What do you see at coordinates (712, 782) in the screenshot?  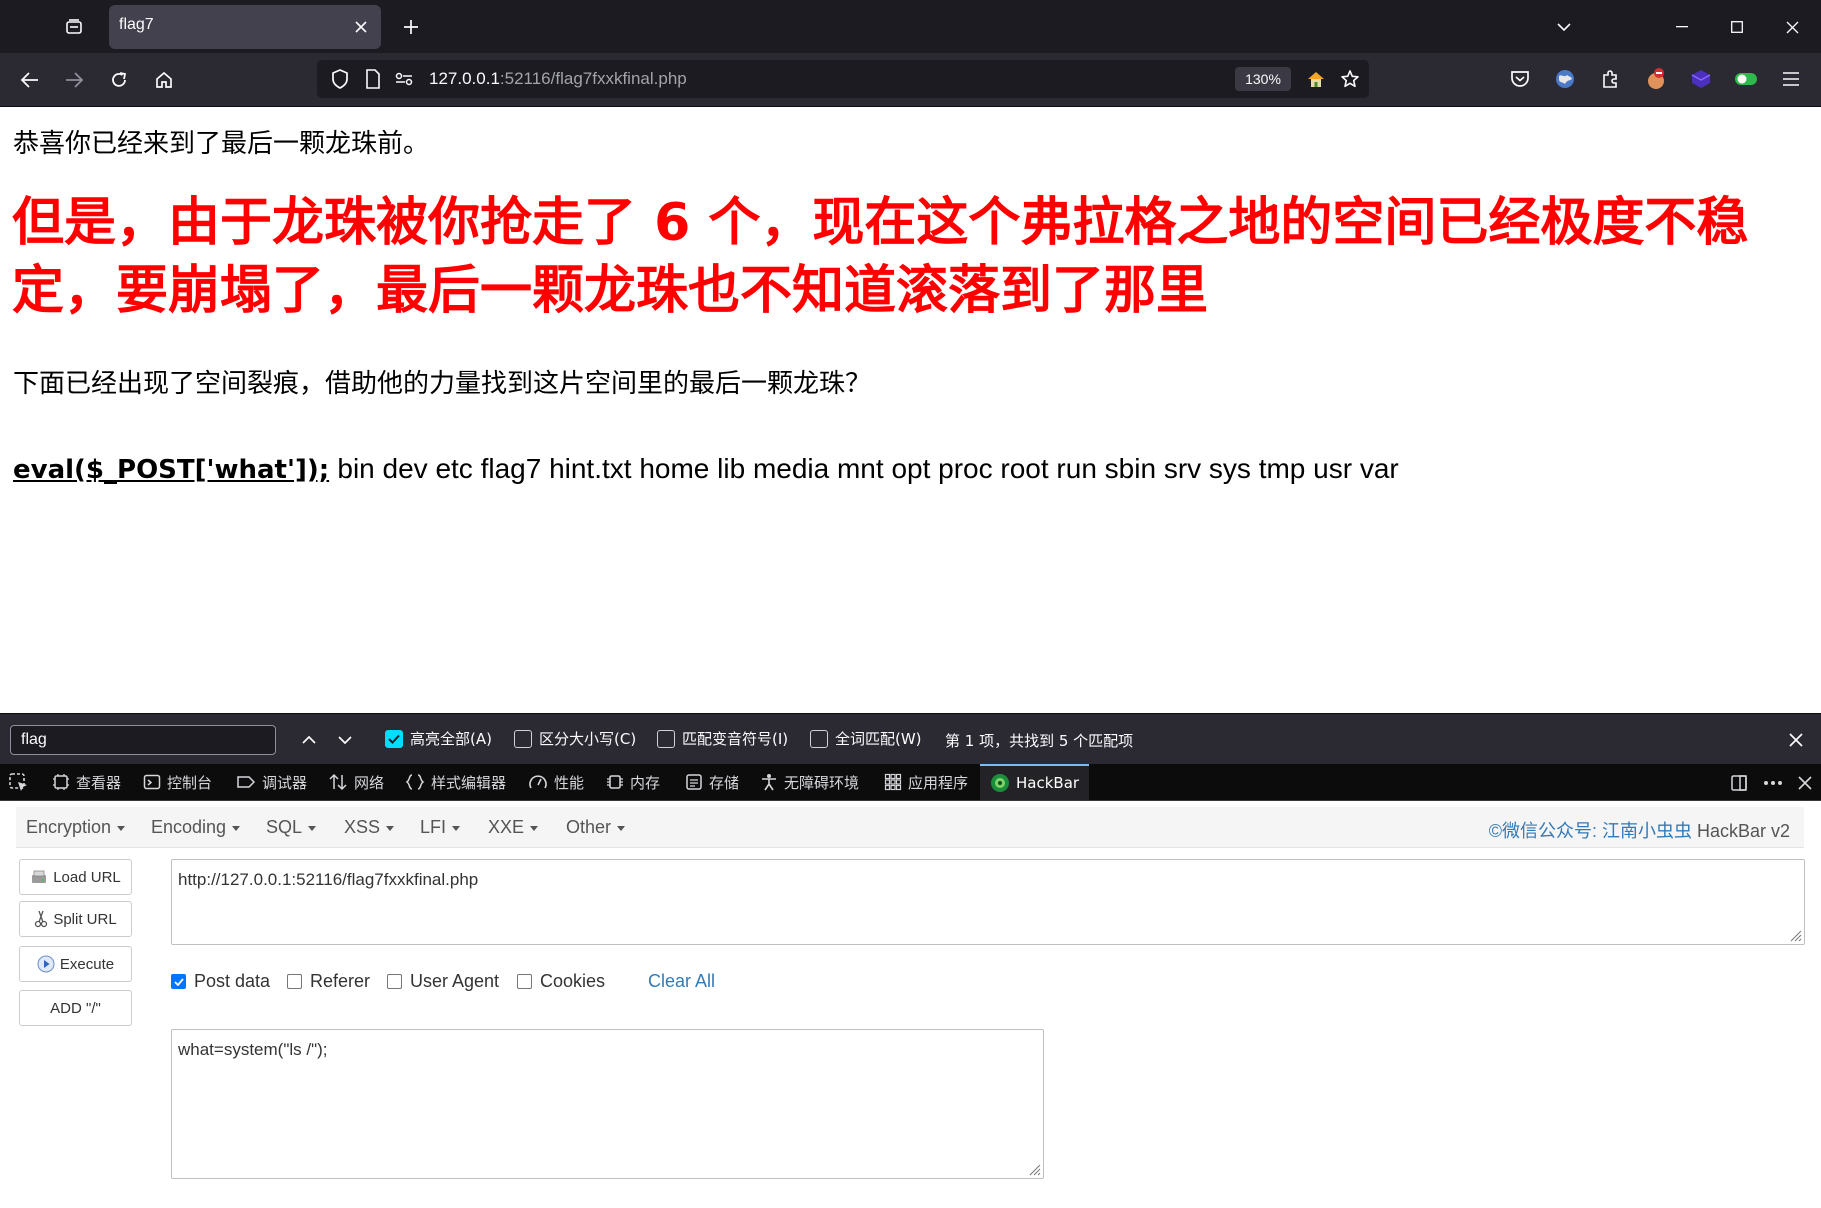 I see `tab-storage: 存储` at bounding box center [712, 782].